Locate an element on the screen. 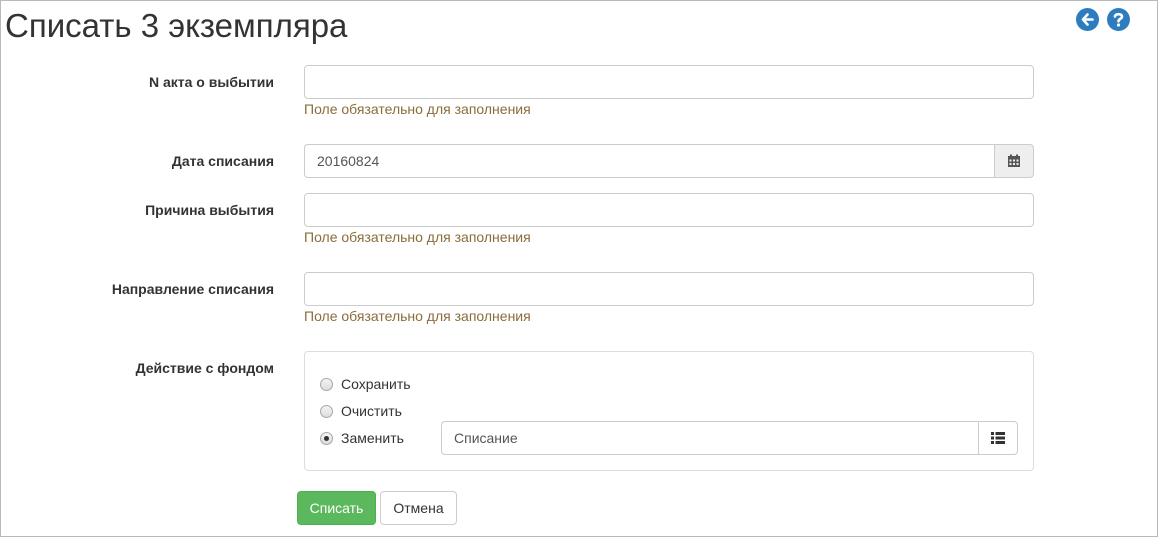  arrow-left-circle-icon is located at coordinates (1087, 19).